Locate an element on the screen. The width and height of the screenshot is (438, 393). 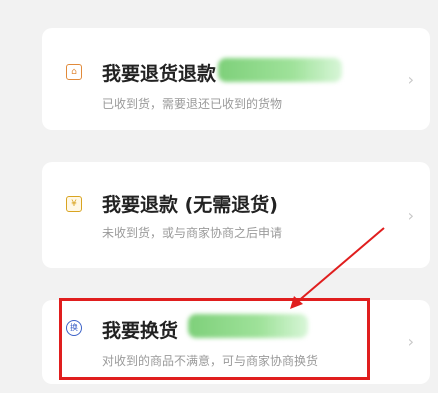
annotation-arrow-icon is located at coordinates (337, 268).